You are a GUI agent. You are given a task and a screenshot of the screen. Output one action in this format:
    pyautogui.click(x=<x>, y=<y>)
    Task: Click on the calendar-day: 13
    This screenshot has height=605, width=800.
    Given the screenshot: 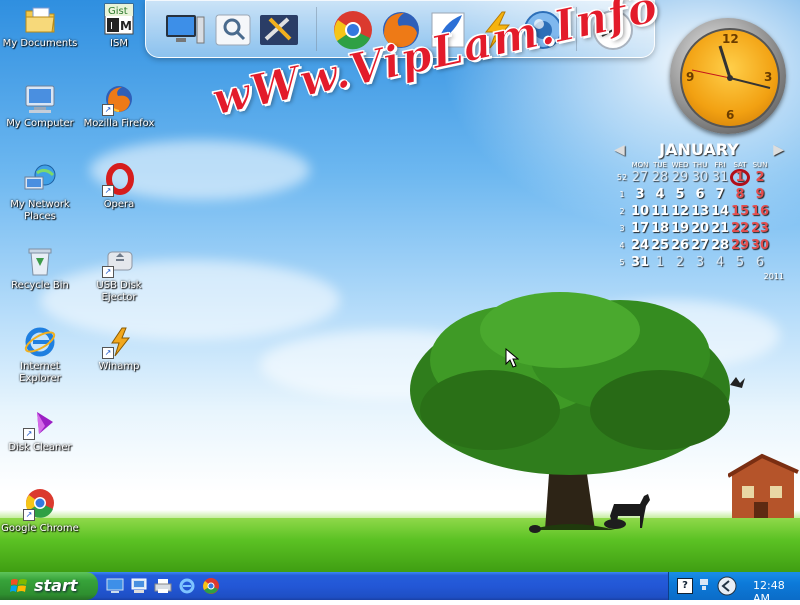 What is the action you would take?
    pyautogui.click(x=700, y=211)
    